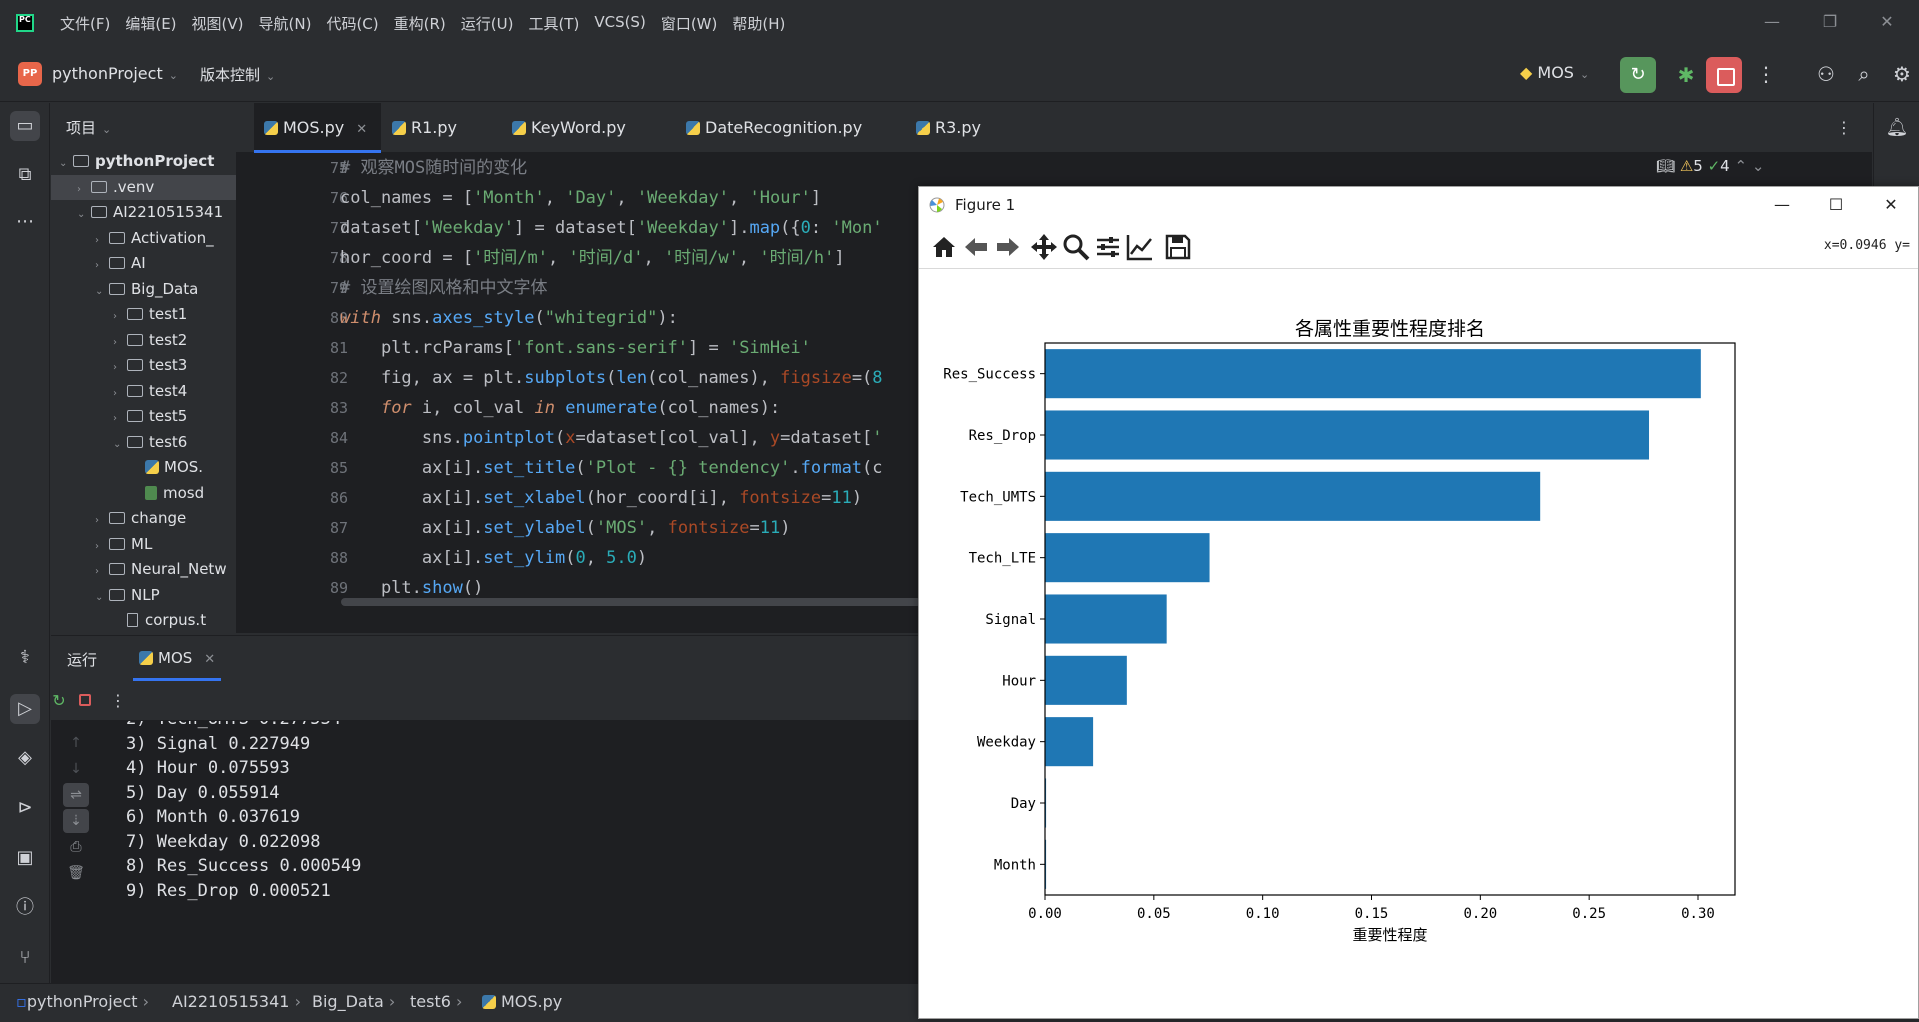 This screenshot has height=1022, width=1919. I want to click on stop-button, so click(1724, 75).